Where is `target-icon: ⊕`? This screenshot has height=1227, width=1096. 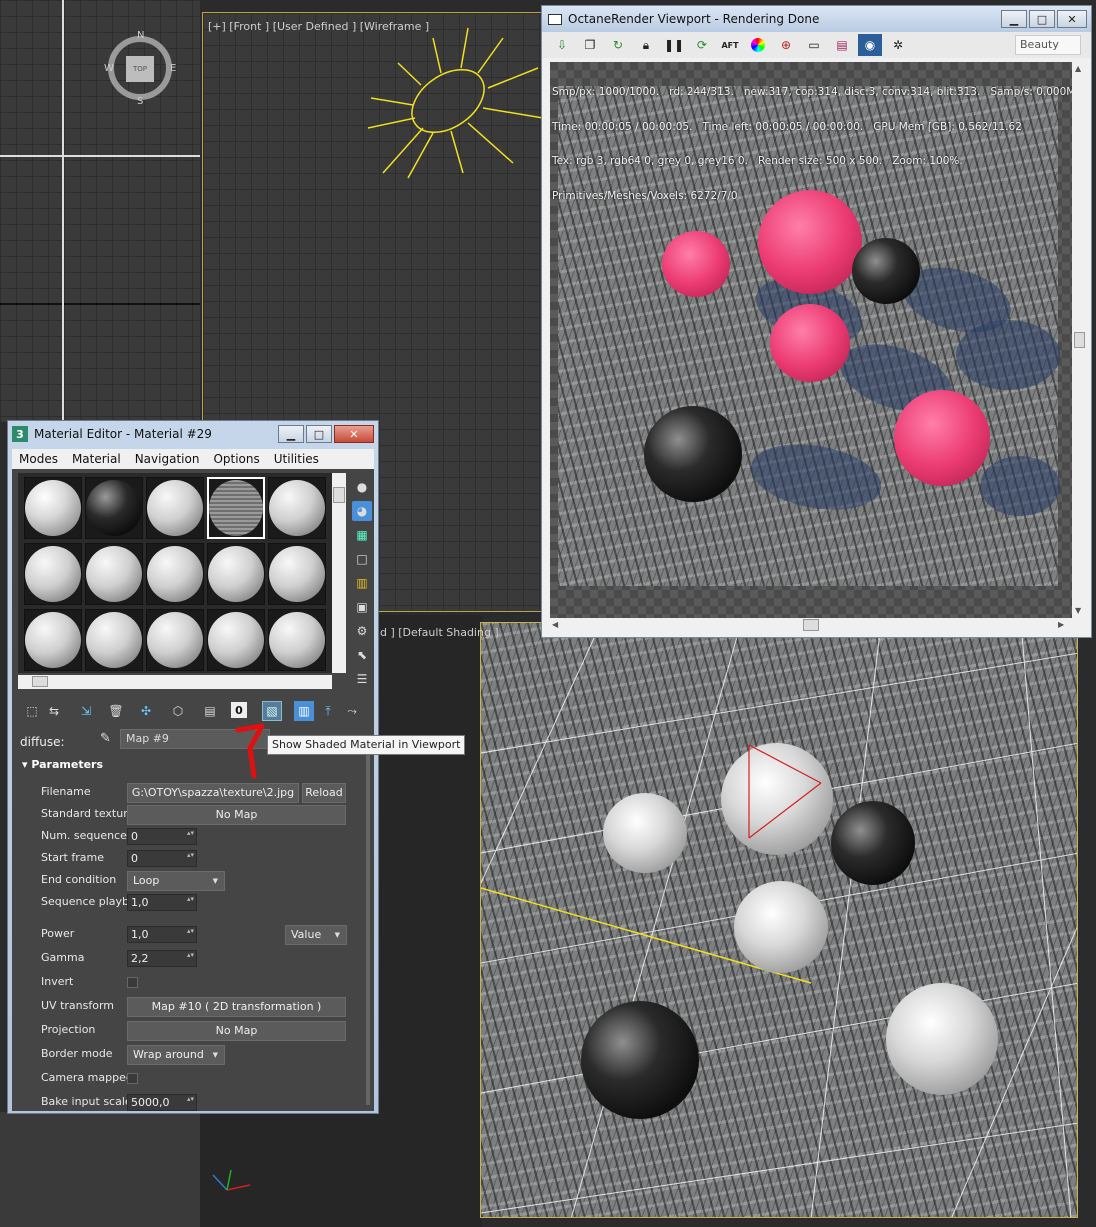
target-icon: ⊕ is located at coordinates (786, 45).